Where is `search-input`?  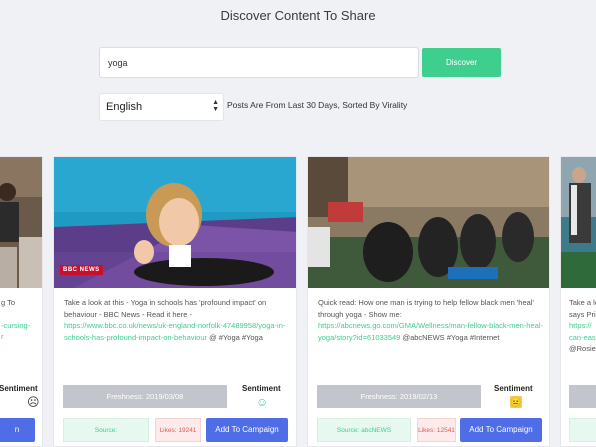
search-input is located at coordinates (259, 62).